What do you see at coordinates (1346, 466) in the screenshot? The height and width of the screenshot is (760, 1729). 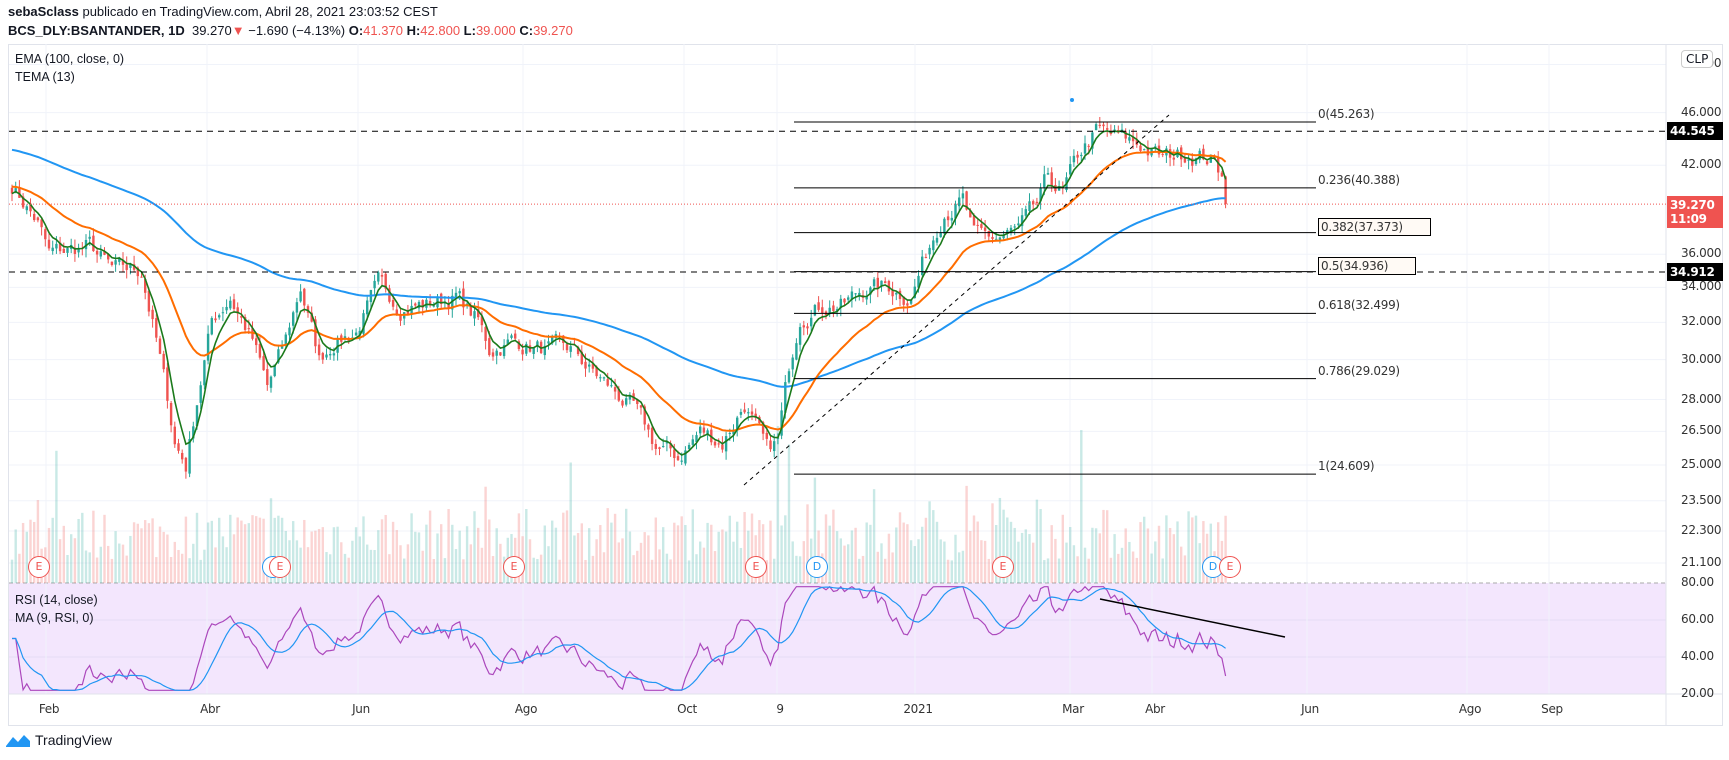 I see `fib-level-label: 1(24.609)` at bounding box center [1346, 466].